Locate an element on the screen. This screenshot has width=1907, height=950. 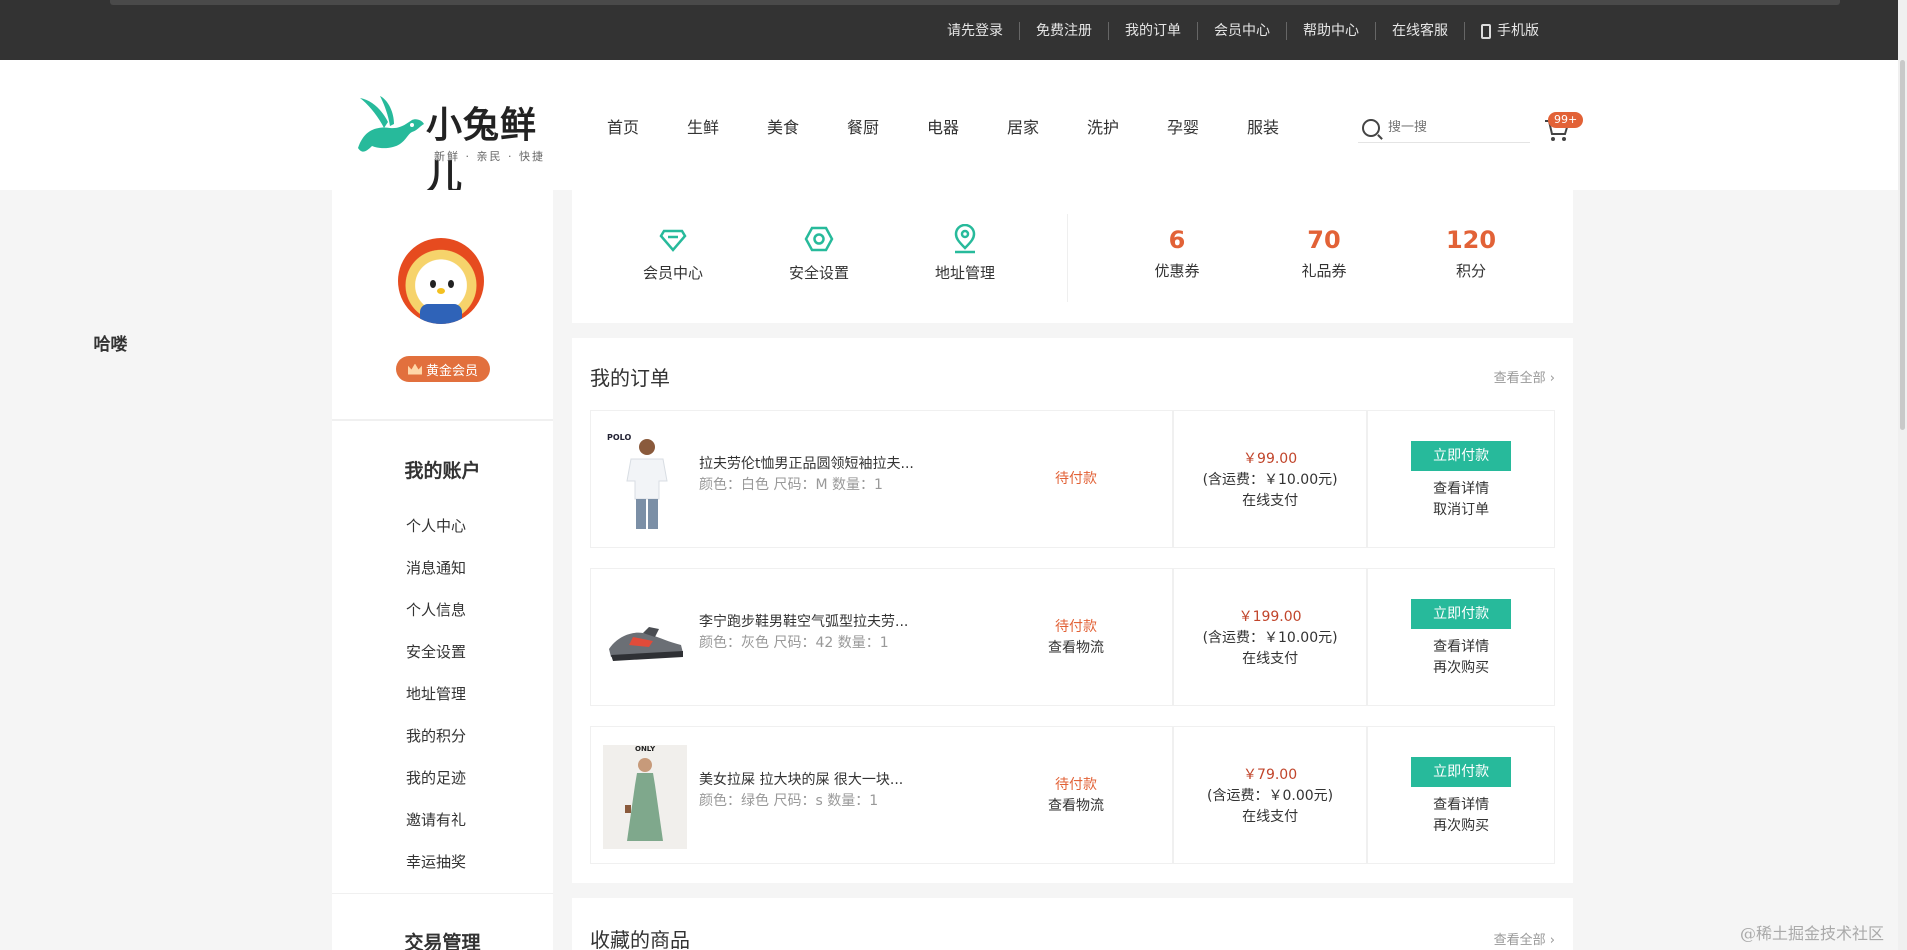
order-price: ￥99.00 is located at coordinates (1270, 459).